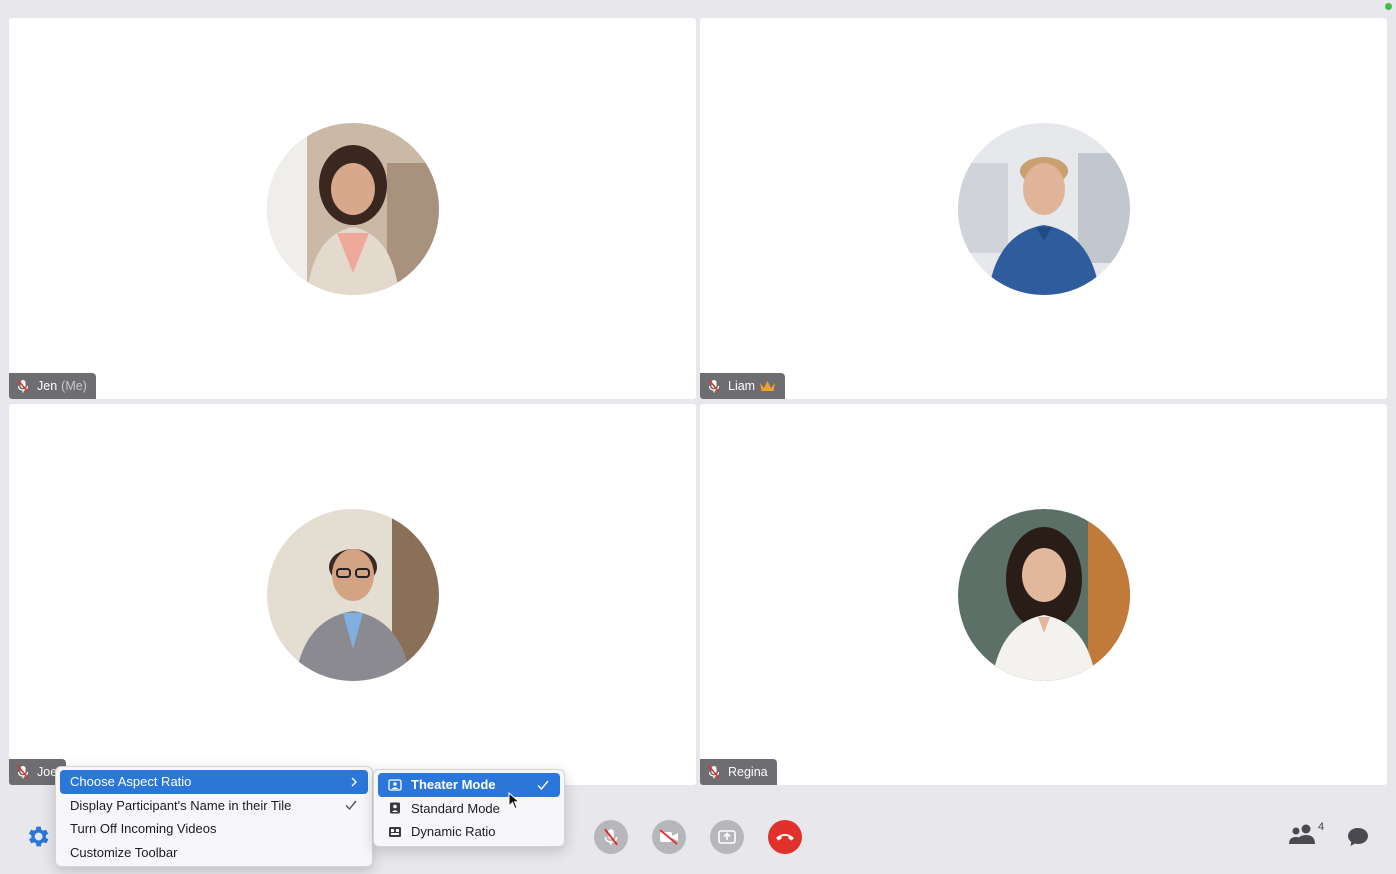 Image resolution: width=1396 pixels, height=874 pixels. I want to click on chat-icon, so click(1358, 837).